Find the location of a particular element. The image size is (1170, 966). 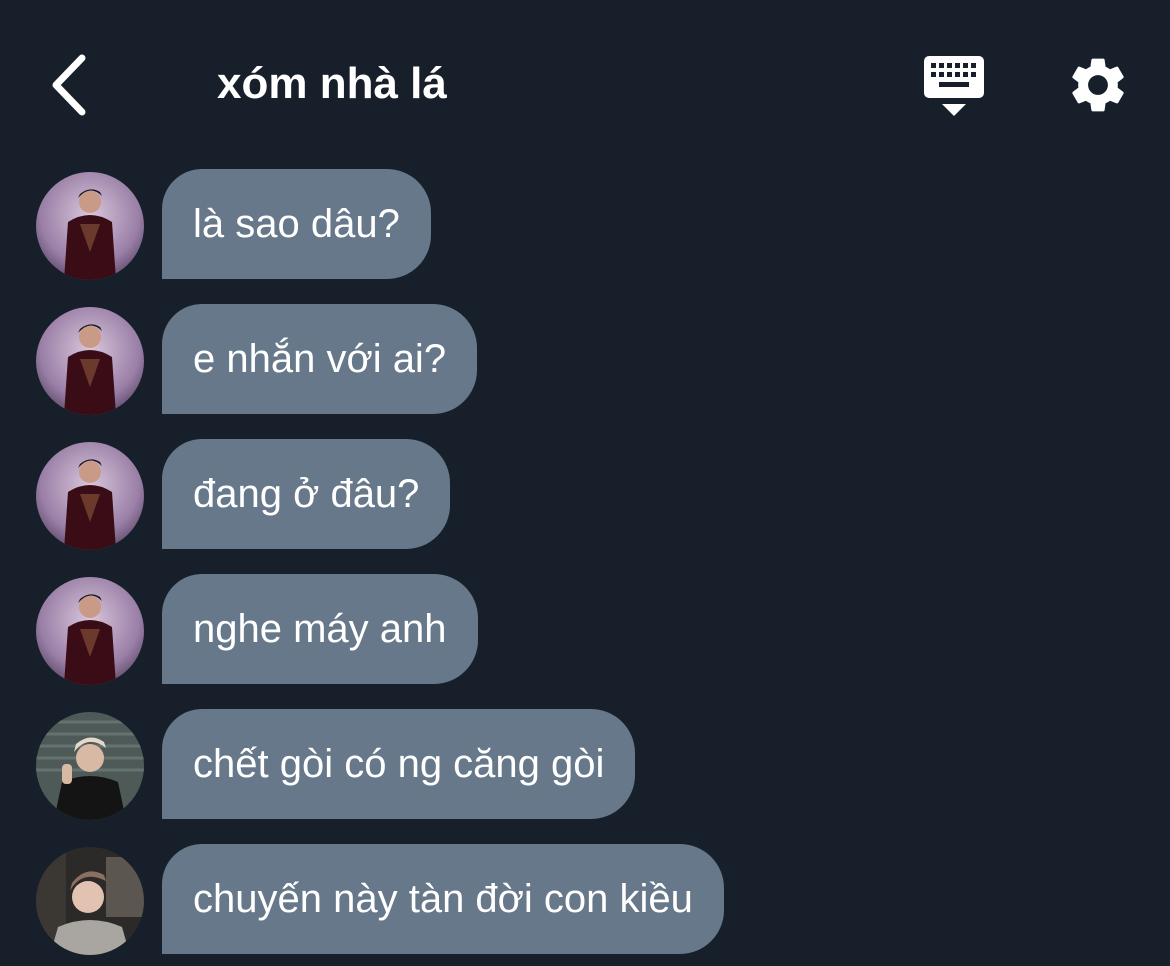

message-row: là sao dâu? is located at coordinates (585, 225).